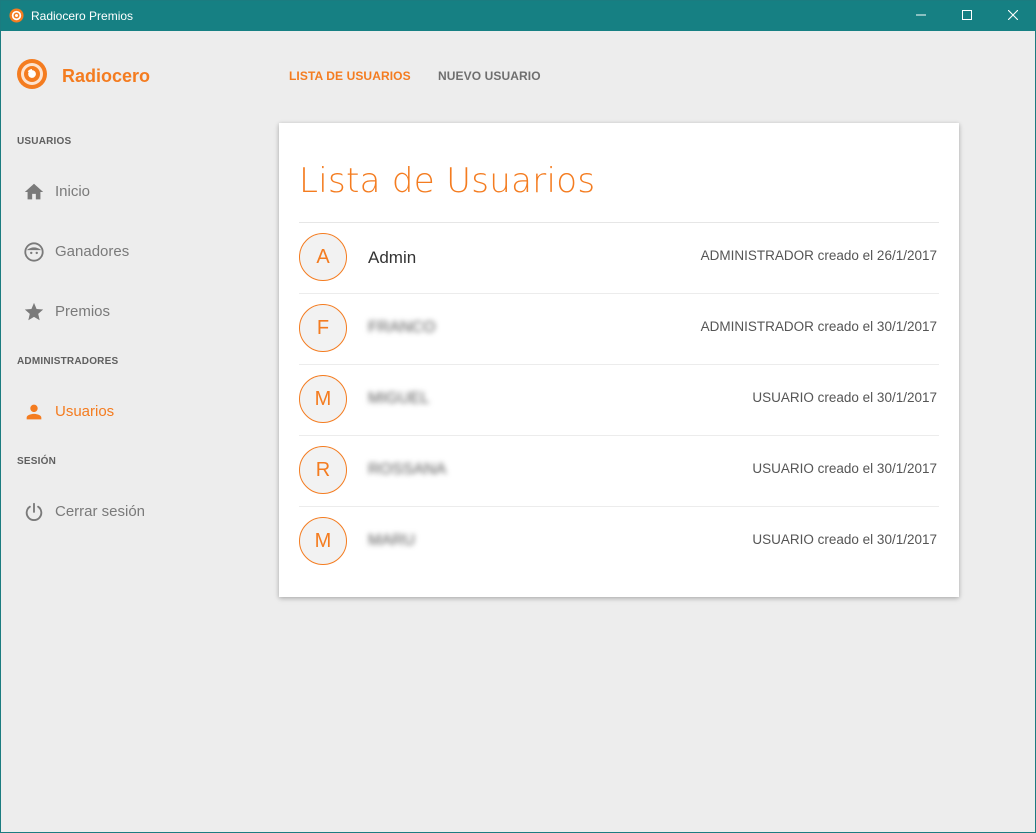  I want to click on sidebar-item-label: Ganadores, so click(92, 251).